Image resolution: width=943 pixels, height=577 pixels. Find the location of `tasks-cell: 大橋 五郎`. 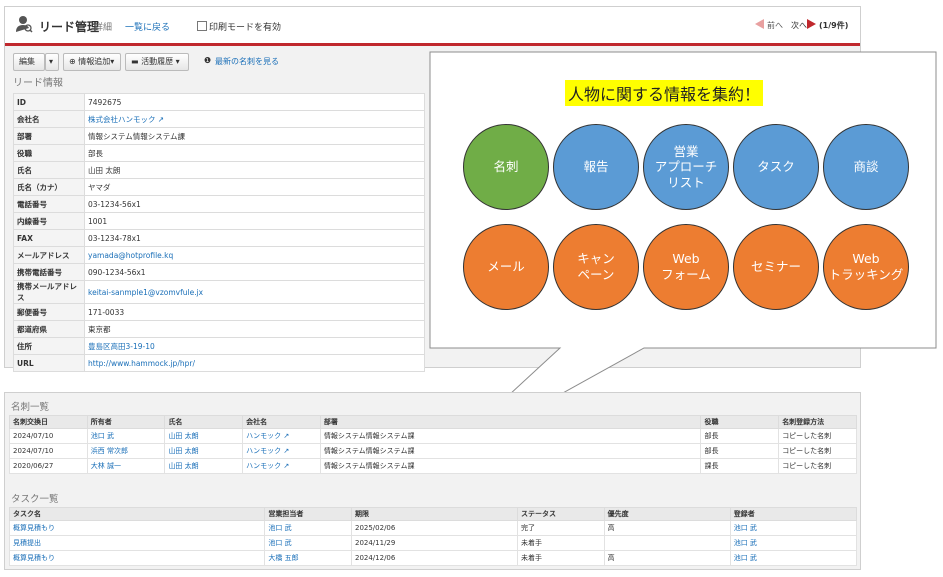

tasks-cell: 大橋 五郎 is located at coordinates (308, 558).